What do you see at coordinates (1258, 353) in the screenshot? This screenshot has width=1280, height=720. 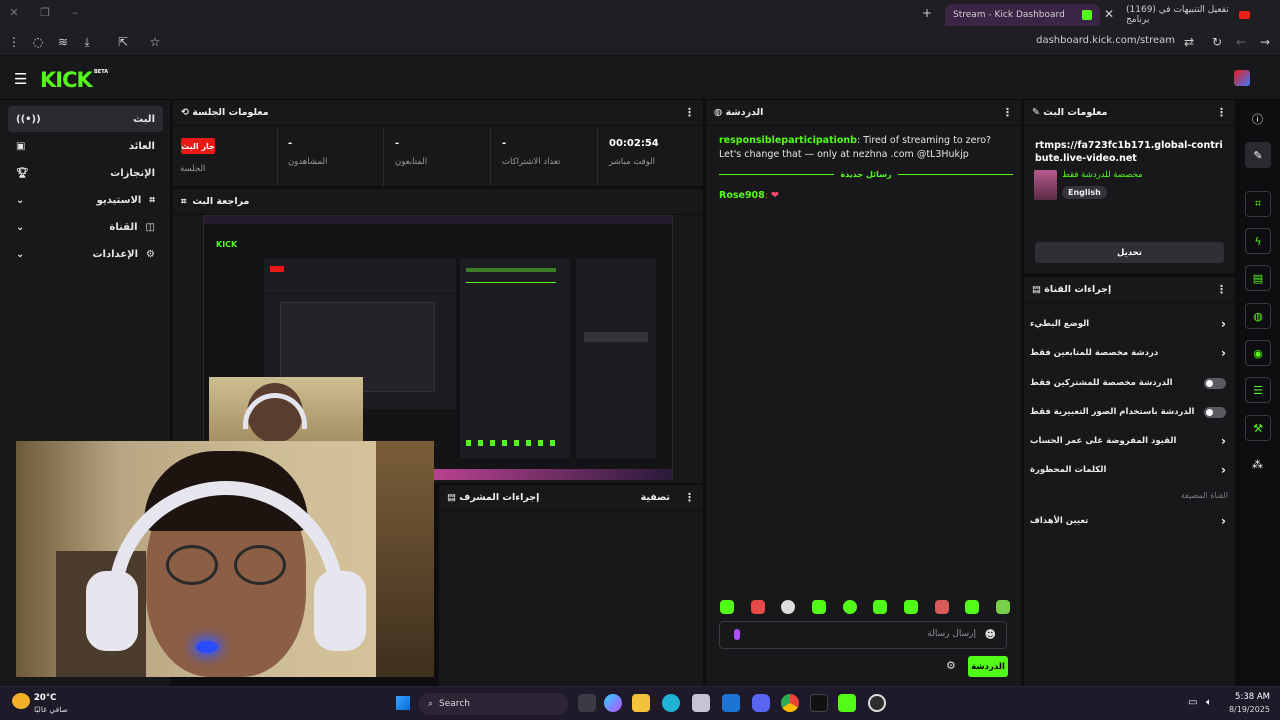 I see `broadcast-icon: ◉` at bounding box center [1258, 353].